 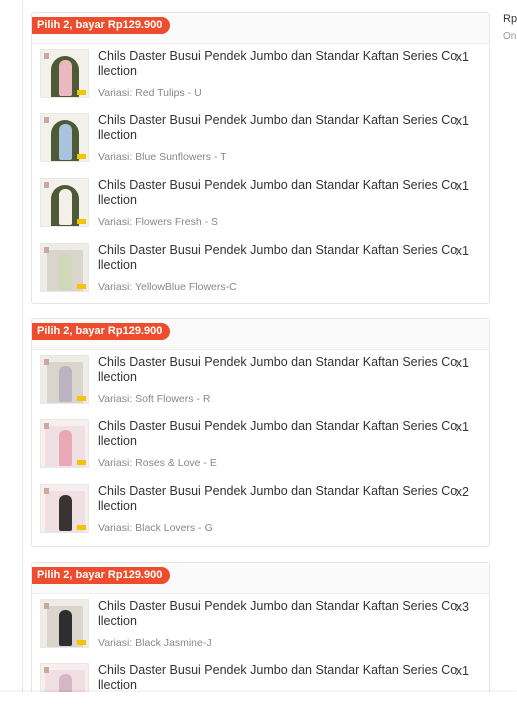 What do you see at coordinates (167, 287) in the screenshot?
I see `item-variant: Variasi: YellowBlue Flowers-C` at bounding box center [167, 287].